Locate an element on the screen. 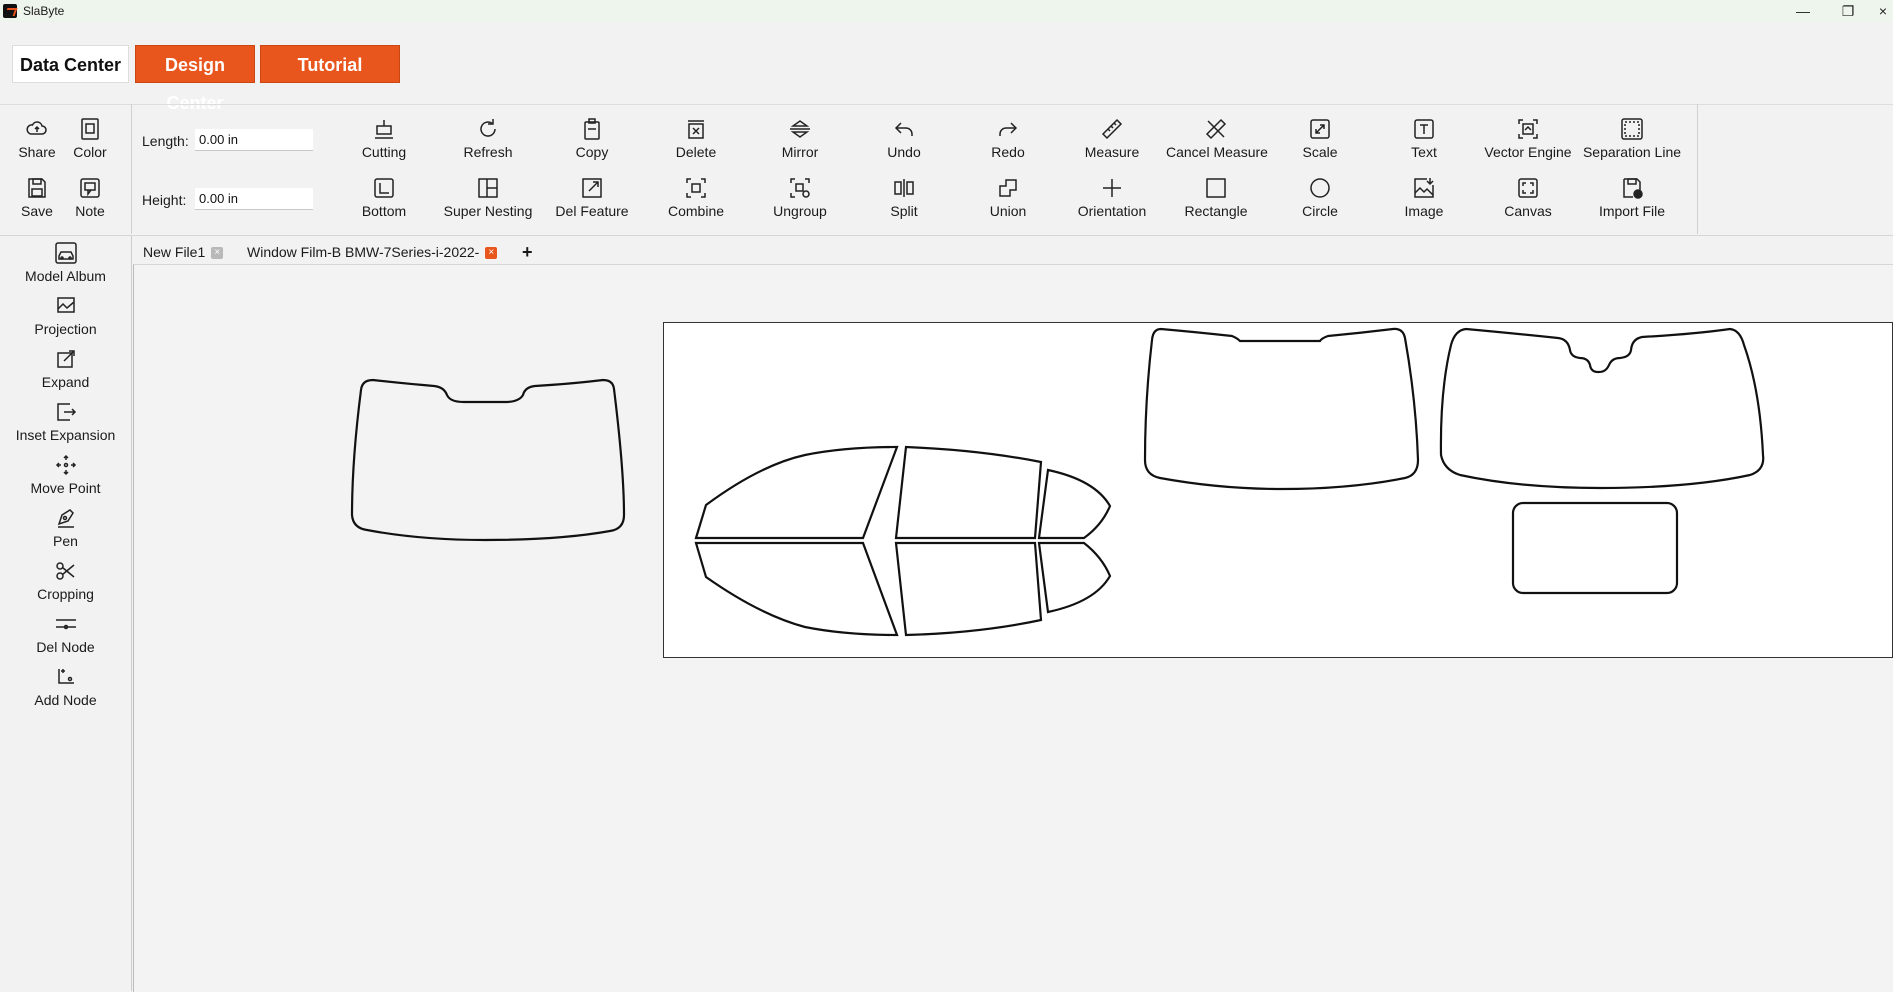  cancel-ruler-icon is located at coordinates (1216, 129).